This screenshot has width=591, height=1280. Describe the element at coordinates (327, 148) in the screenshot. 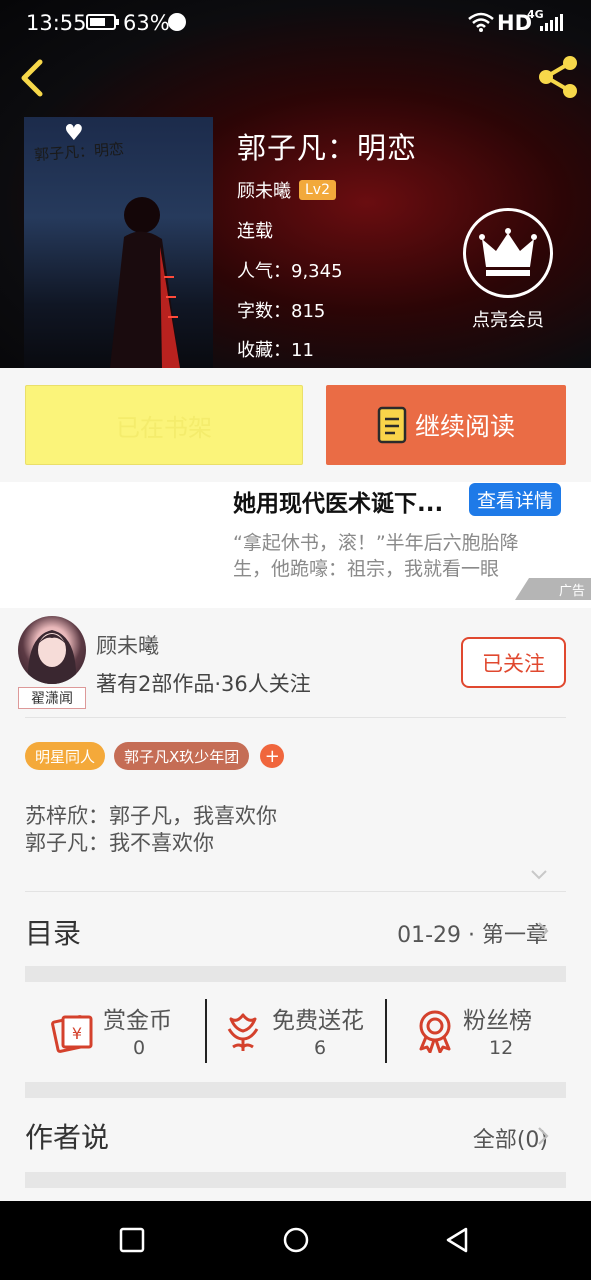

I see `book-title: 郭子凡：明恋` at that location.